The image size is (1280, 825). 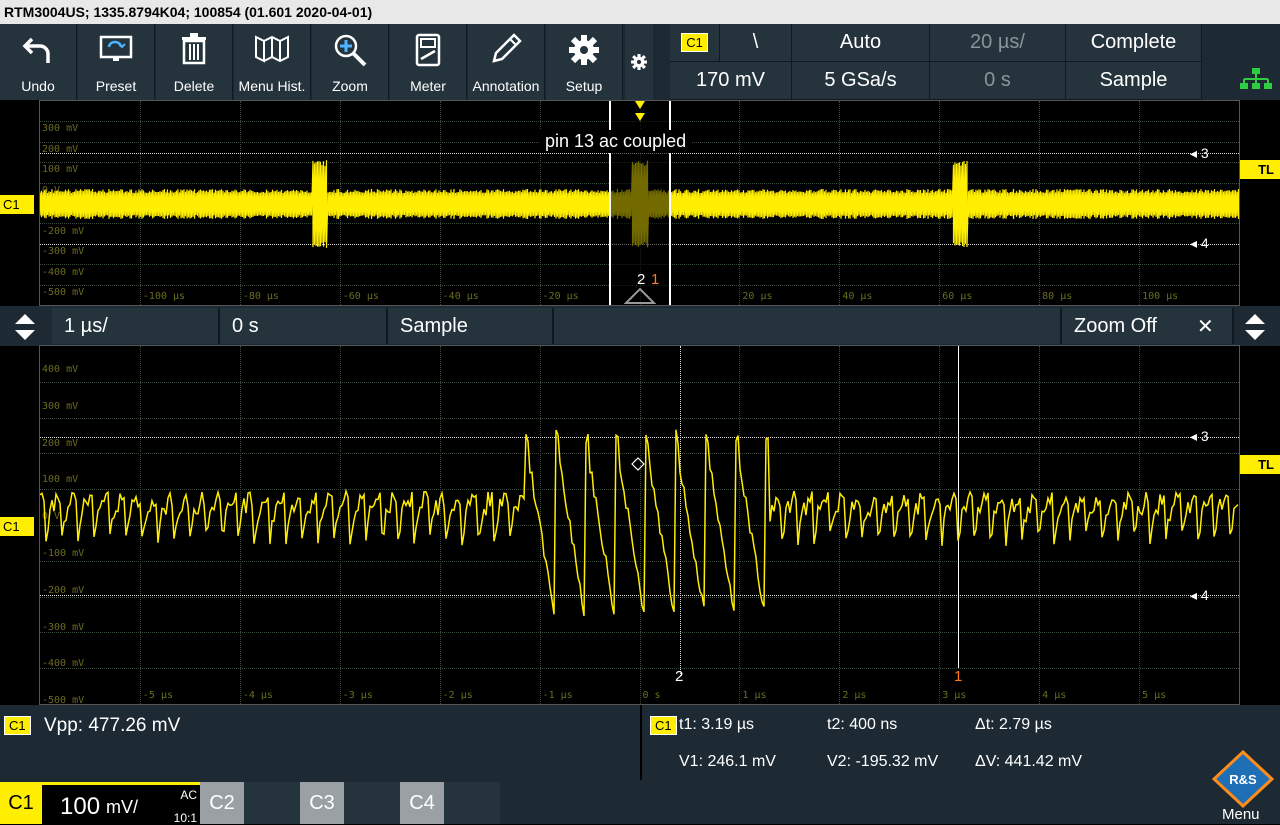 I want to click on cursor-channel-badge: C1, so click(x=663, y=725).